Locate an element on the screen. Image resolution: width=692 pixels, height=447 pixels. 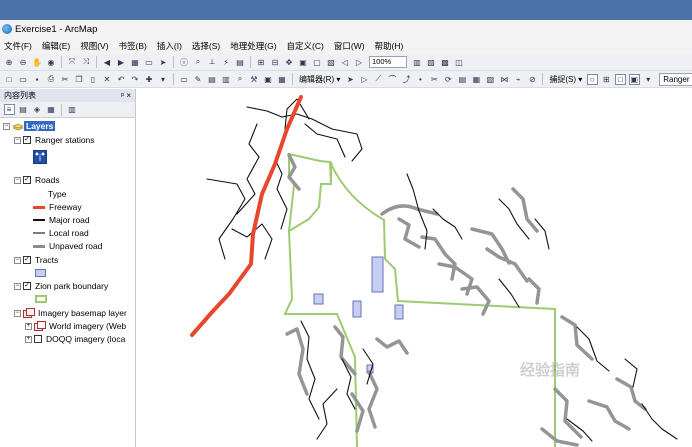
toc-pin-close: ᵖ × is located at coordinates (126, 95).